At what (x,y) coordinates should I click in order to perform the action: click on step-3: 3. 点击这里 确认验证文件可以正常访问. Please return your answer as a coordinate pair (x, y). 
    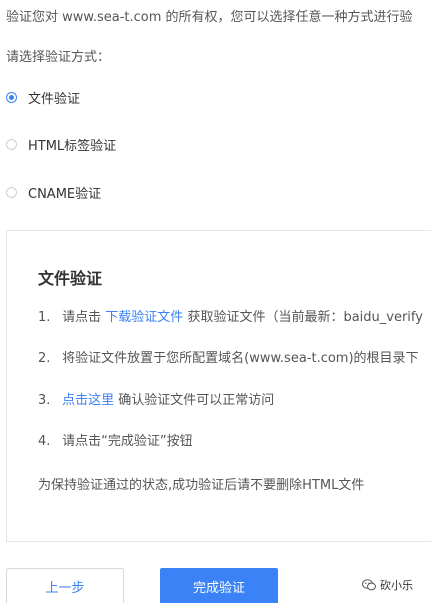
    Looking at the image, I should click on (156, 401).